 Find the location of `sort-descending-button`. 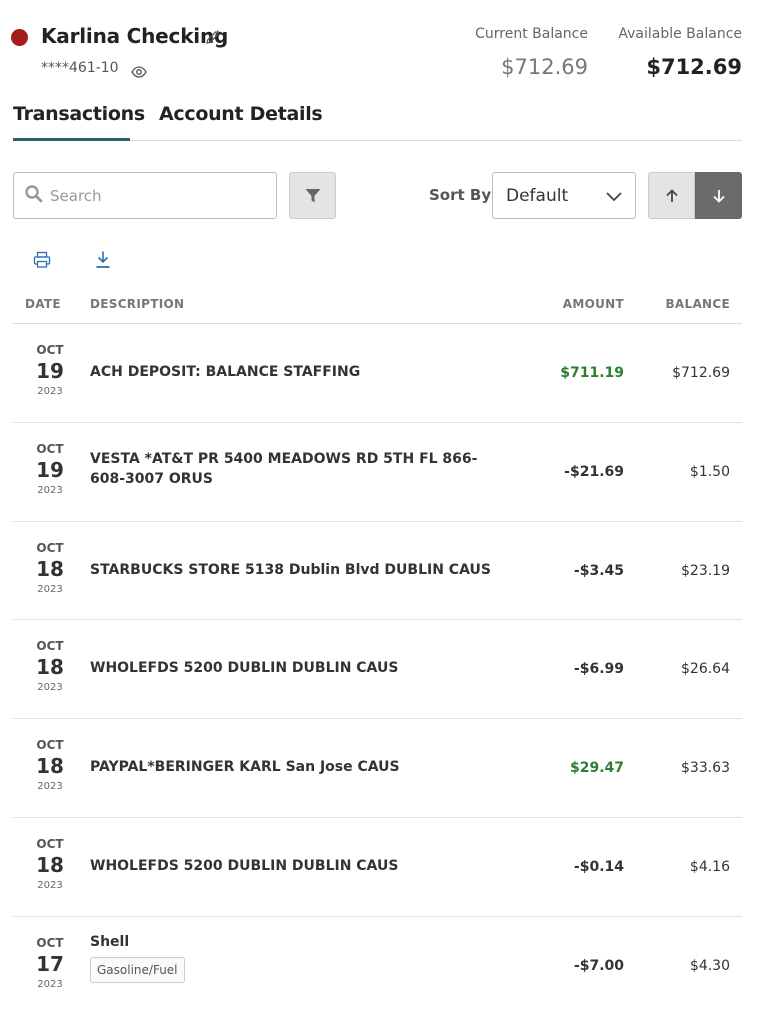

sort-descending-button is located at coordinates (718, 195).